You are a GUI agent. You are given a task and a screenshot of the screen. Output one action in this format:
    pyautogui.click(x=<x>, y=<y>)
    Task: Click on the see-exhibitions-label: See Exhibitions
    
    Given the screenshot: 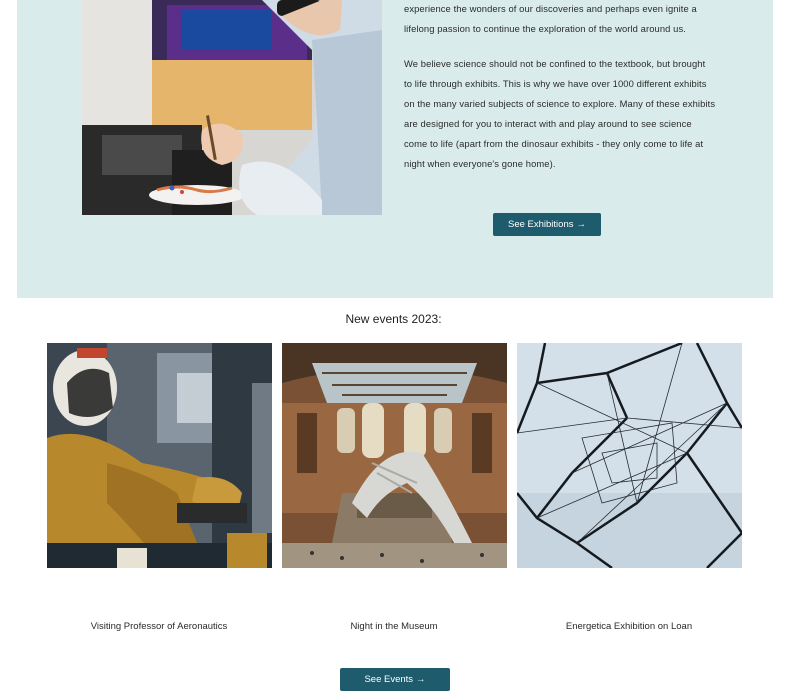 What is the action you would take?
    pyautogui.click(x=541, y=224)
    